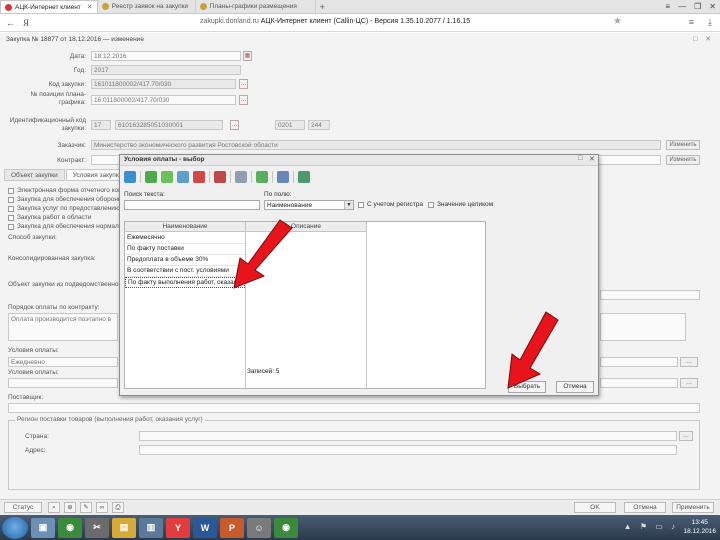  What do you see at coordinates (150, 6) in the screenshot?
I see `browser-tab-label: Реестр заявок на закупки` at bounding box center [150, 6].